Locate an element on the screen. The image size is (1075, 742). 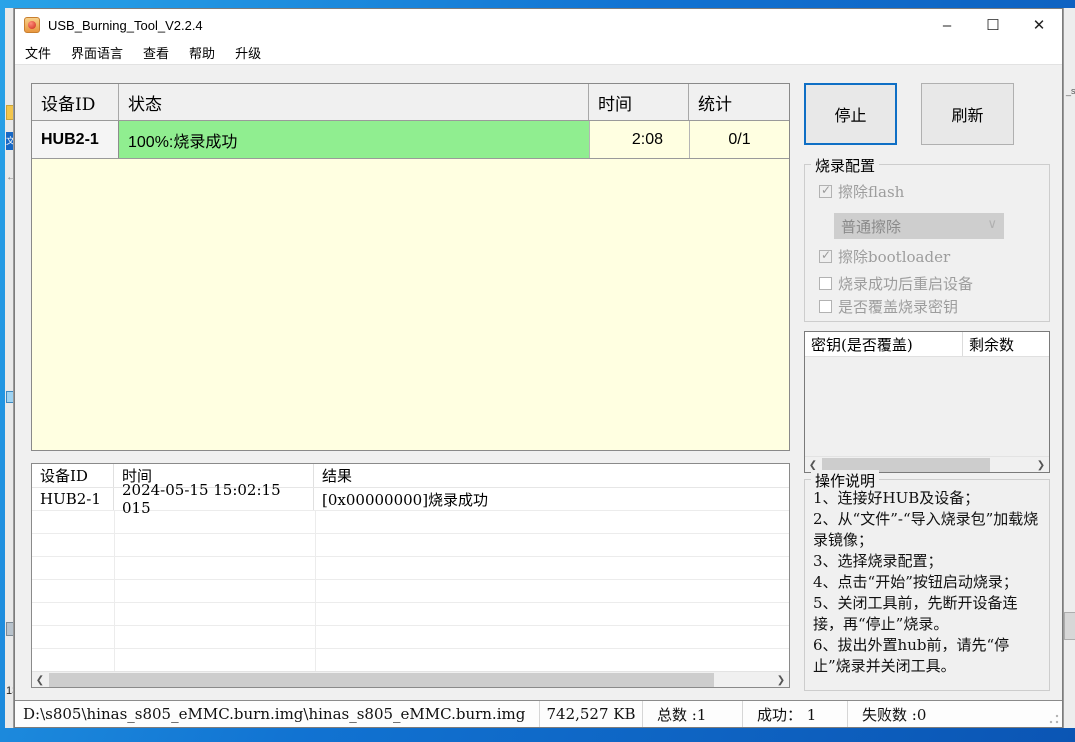
background-window-left-sliver: 文 ← 13 is located at coordinates (9, 368).